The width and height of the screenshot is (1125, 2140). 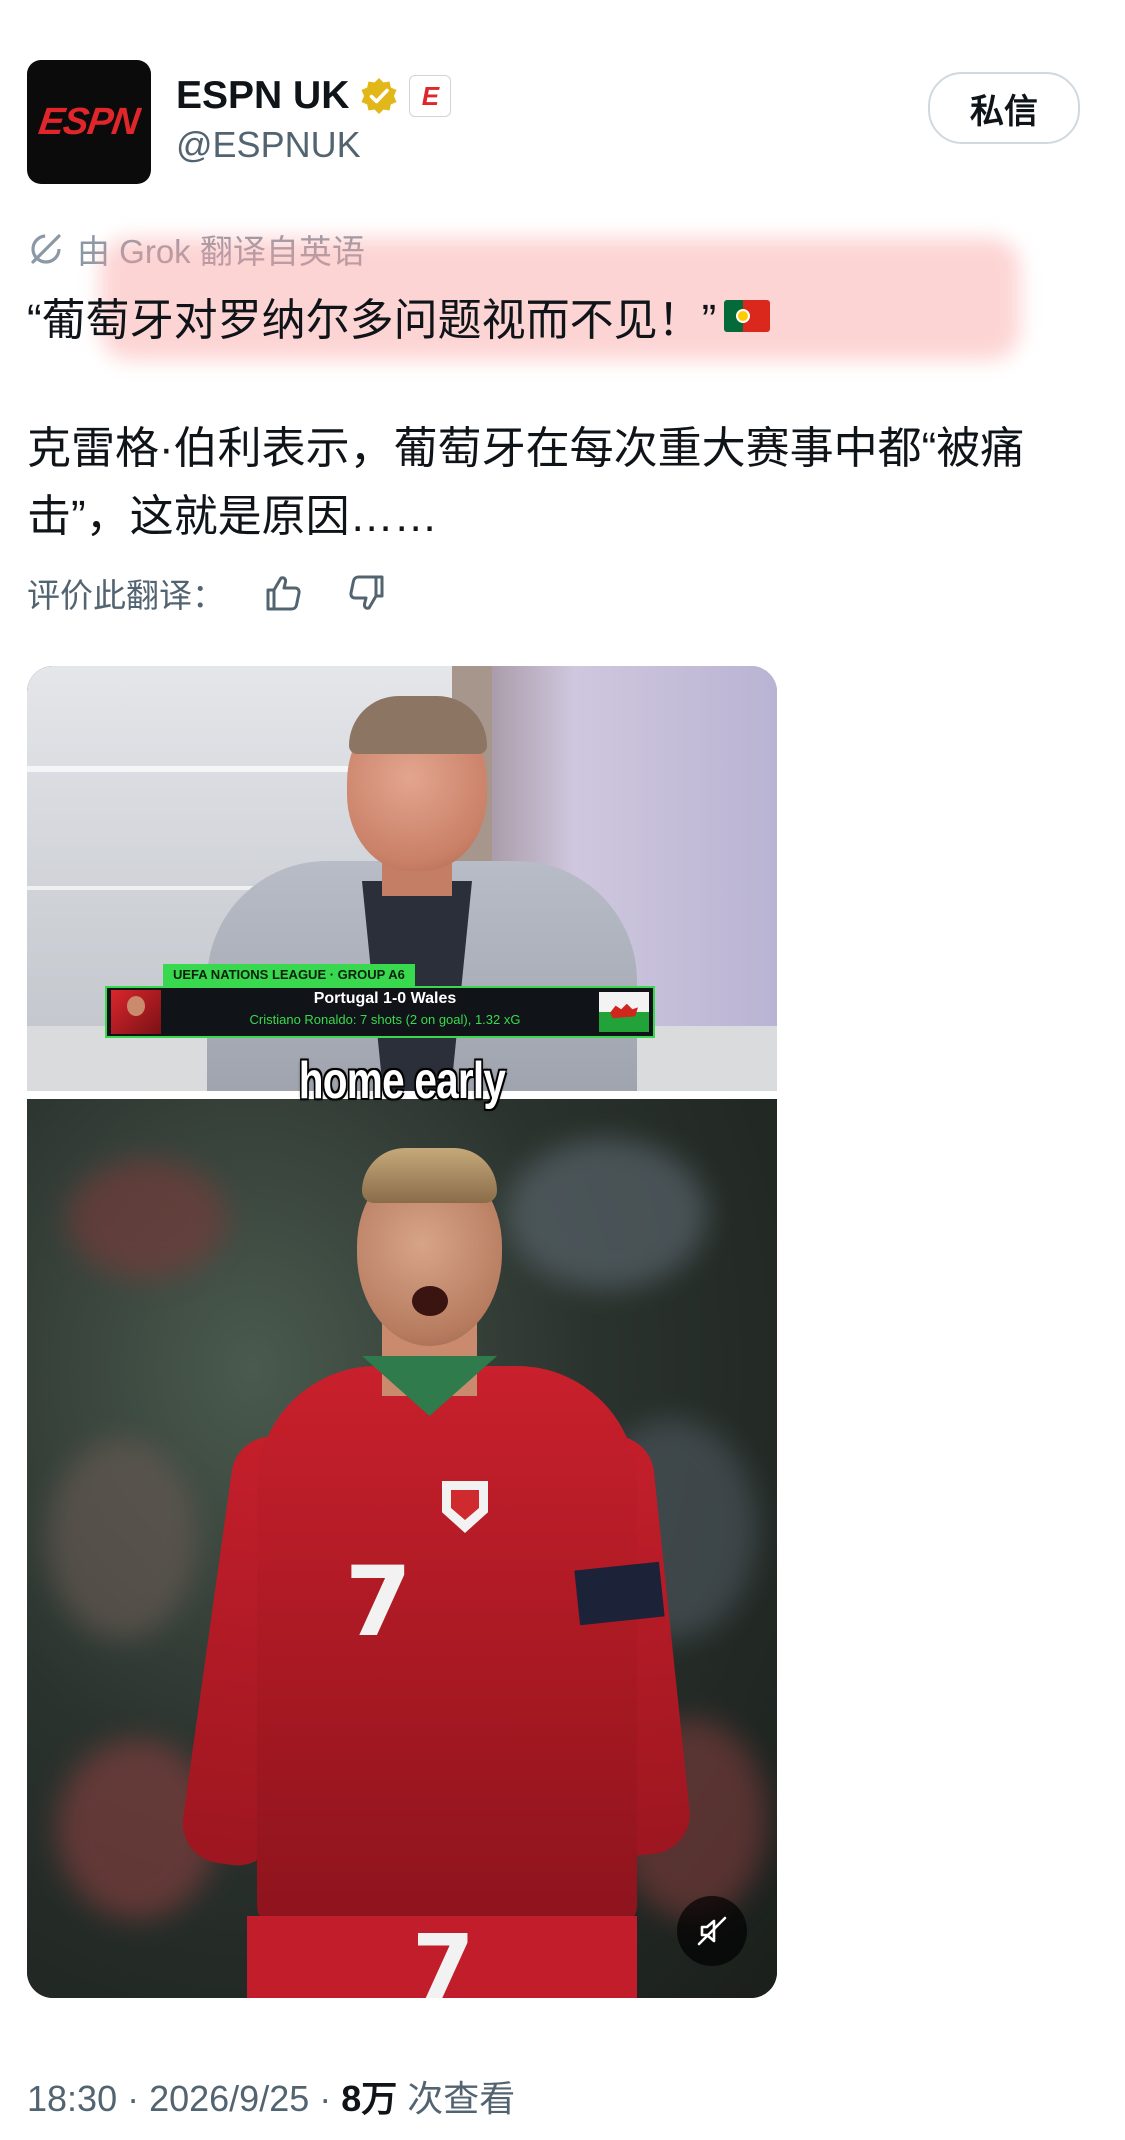 I want to click on post-meta: 18:30 · 2026/9/25 · 8万 次查看, so click(x=271, y=2096).